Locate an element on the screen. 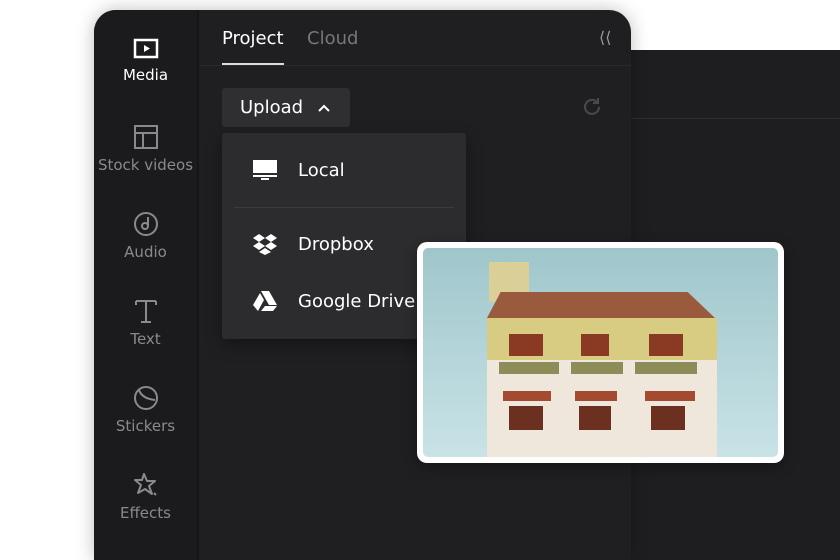 Image resolution: width=840 pixels, height=560 pixels. dropbox-icon is located at coordinates (265, 244).